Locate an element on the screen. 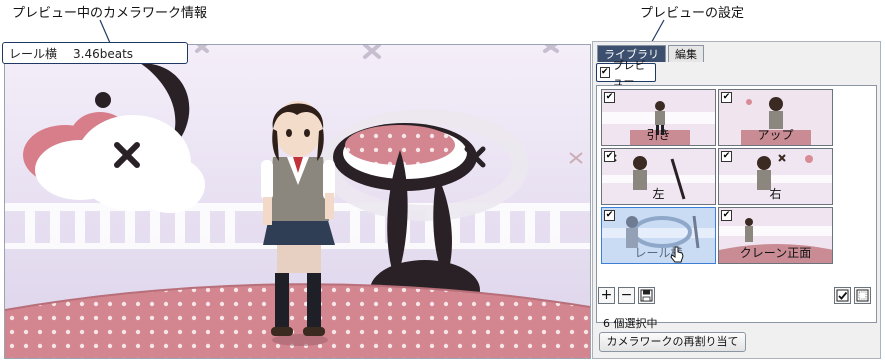  thumbnail-left: ✔ 左 is located at coordinates (658, 176).